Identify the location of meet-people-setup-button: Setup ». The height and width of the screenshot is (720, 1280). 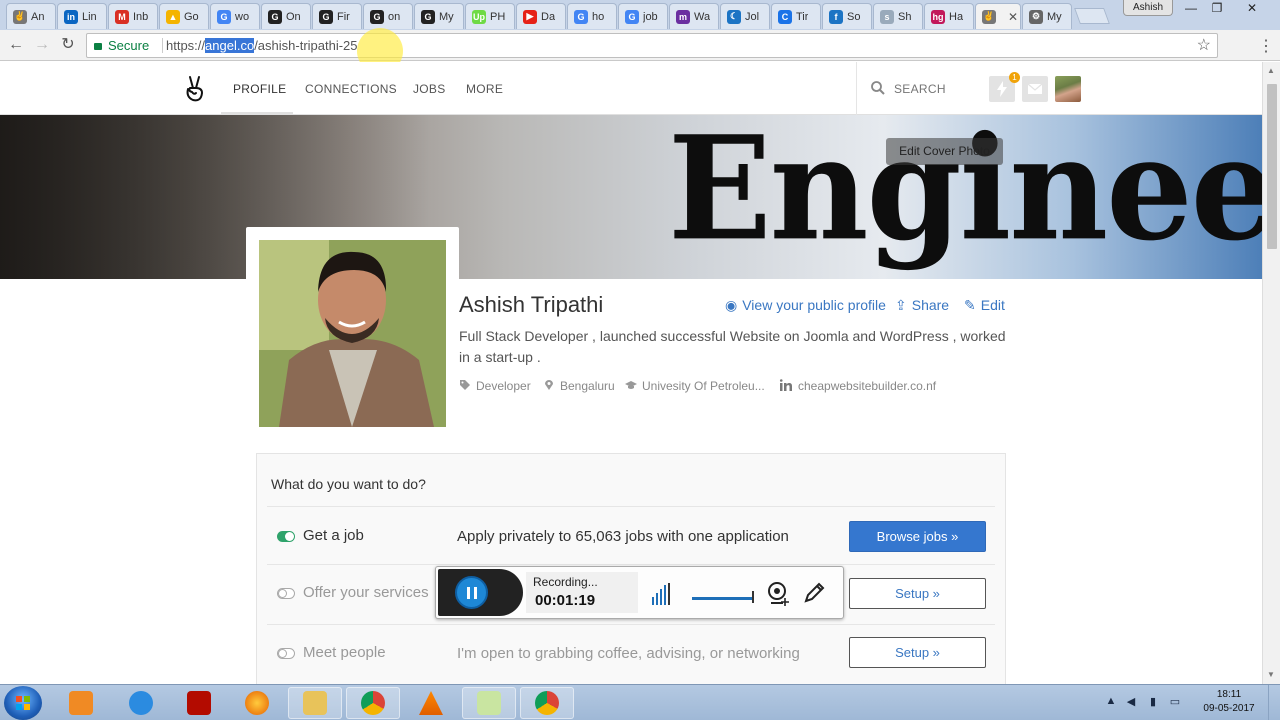
(917, 652).